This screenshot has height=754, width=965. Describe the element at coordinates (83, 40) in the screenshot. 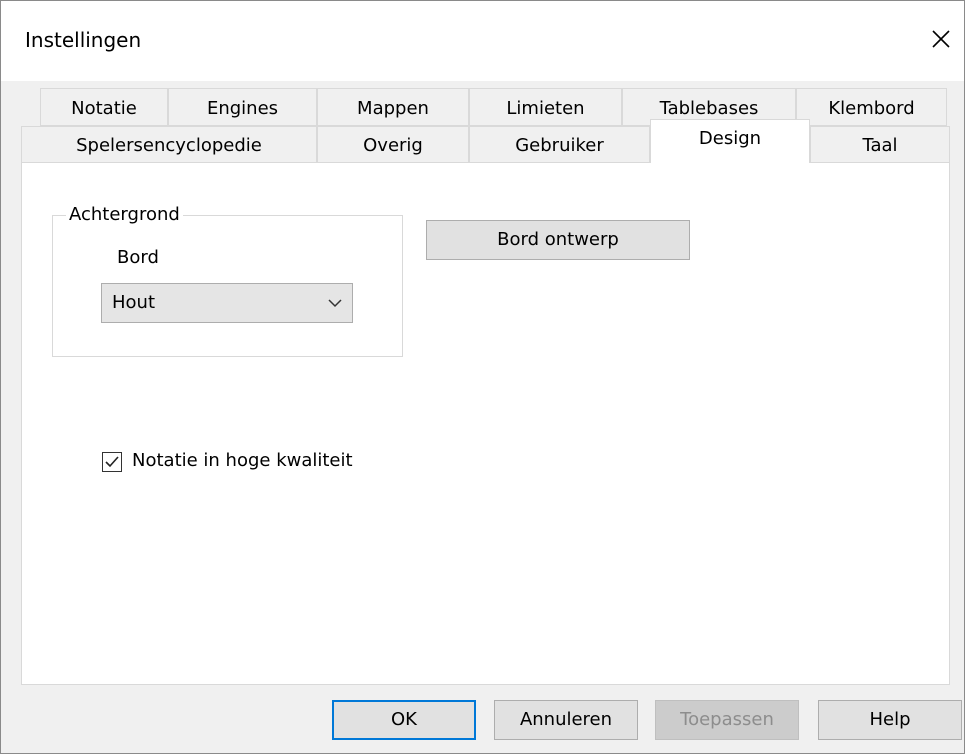

I see `dialog-title: Instellingen` at that location.